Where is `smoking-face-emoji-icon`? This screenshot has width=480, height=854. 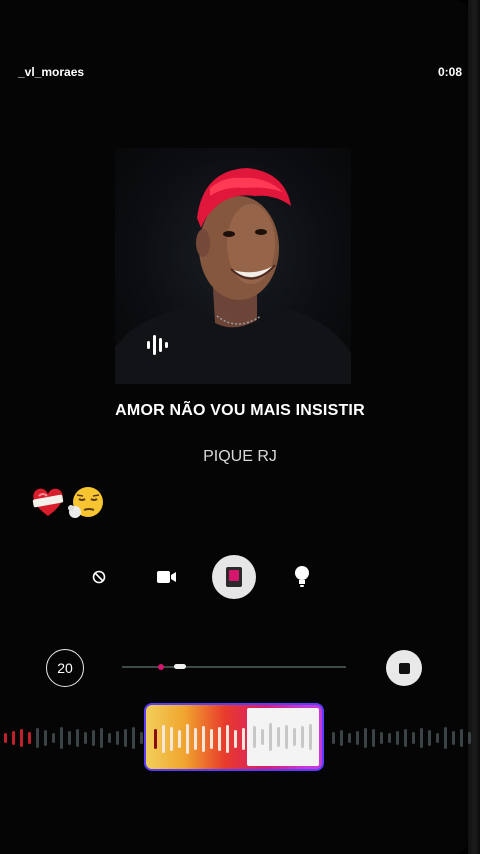 smoking-face-emoji-icon is located at coordinates (86, 504).